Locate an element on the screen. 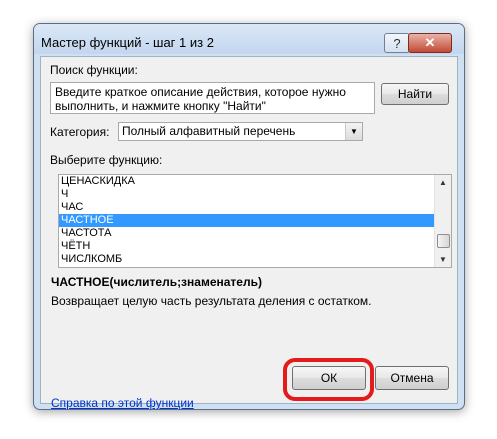 The image size is (497, 439). ok-highlight-outline is located at coordinates (328, 379).